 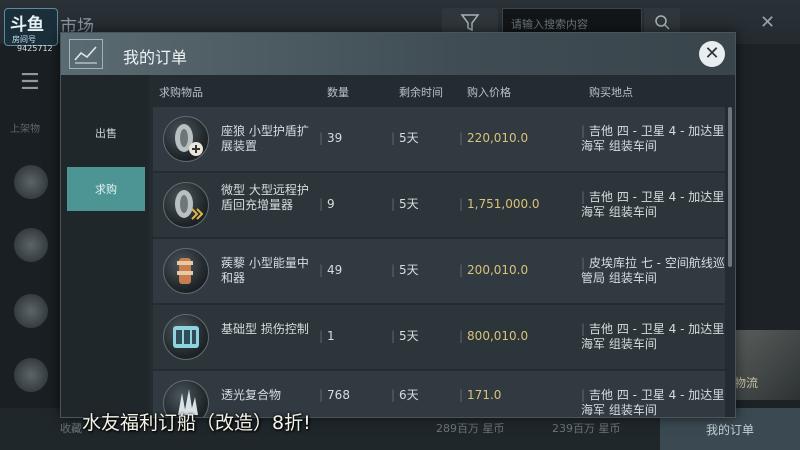 I want to click on logistics-label: 物流, so click(x=746, y=383).